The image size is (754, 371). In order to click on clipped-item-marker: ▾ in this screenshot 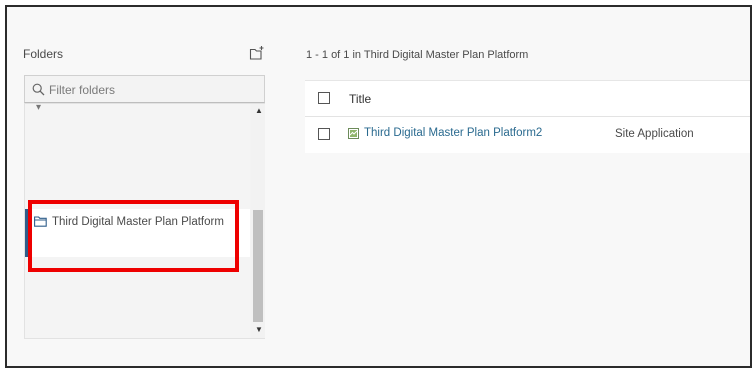, I will do `click(39, 107)`.